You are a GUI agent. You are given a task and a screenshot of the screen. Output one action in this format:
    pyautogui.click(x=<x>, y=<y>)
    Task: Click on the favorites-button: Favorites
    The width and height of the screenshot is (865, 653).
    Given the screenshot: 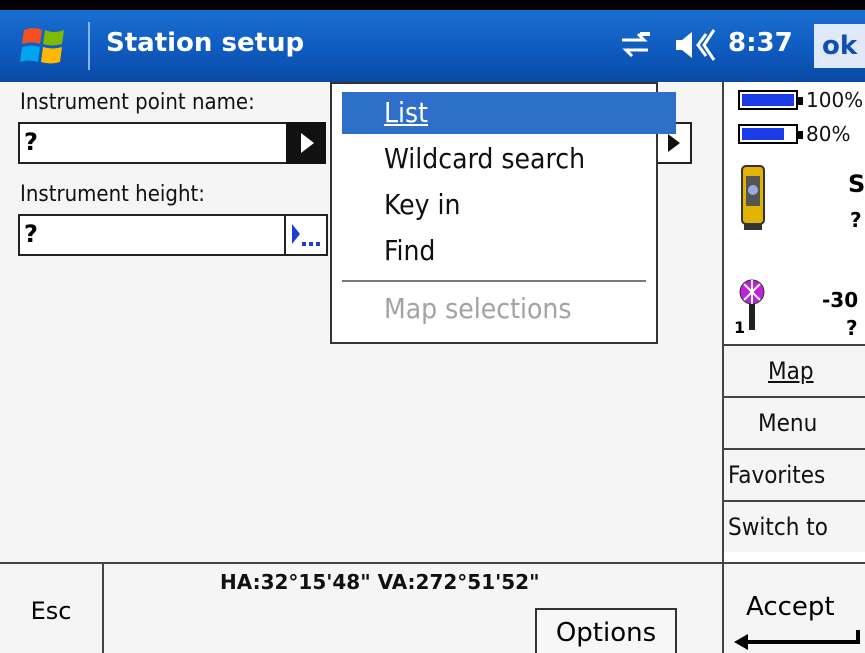 What is the action you would take?
    pyautogui.click(x=794, y=474)
    